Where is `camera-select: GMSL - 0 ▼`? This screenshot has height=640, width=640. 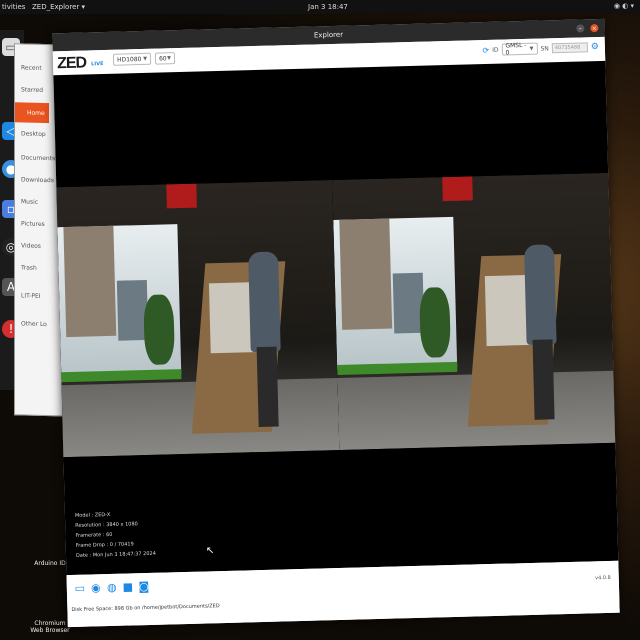
camera-select: GMSL - 0 ▼ is located at coordinates (519, 49).